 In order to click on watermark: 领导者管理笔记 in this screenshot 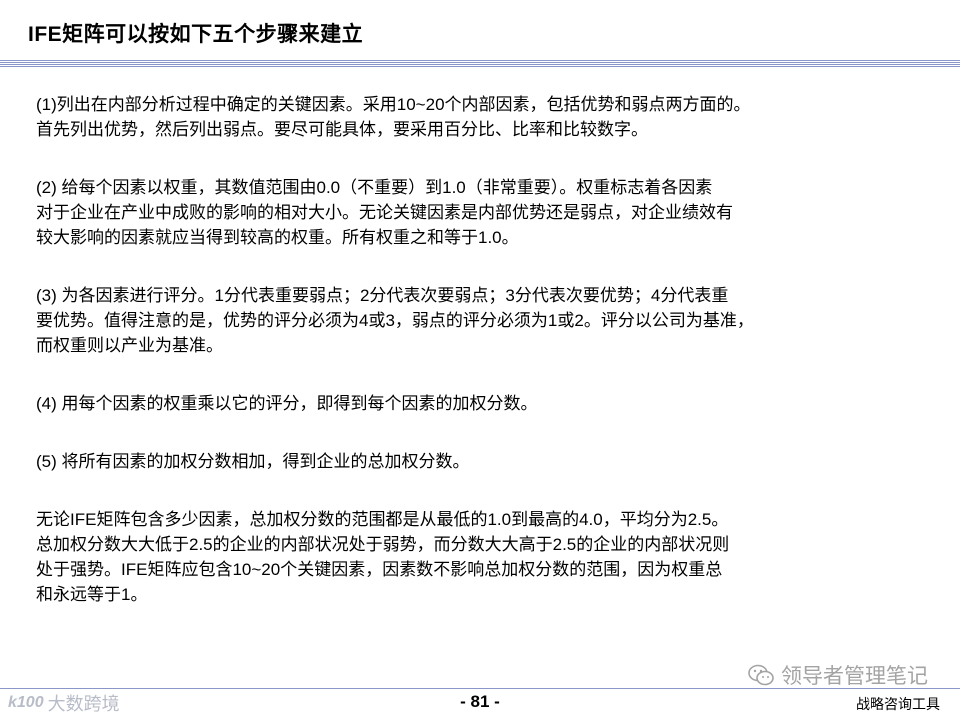, I will do `click(837, 675)`.